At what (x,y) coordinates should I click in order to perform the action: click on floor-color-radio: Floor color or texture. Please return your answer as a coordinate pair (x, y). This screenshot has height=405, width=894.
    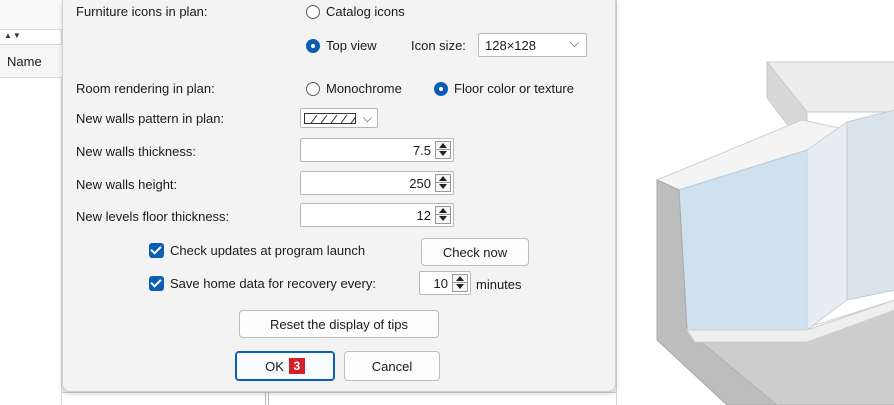
    Looking at the image, I should click on (504, 88).